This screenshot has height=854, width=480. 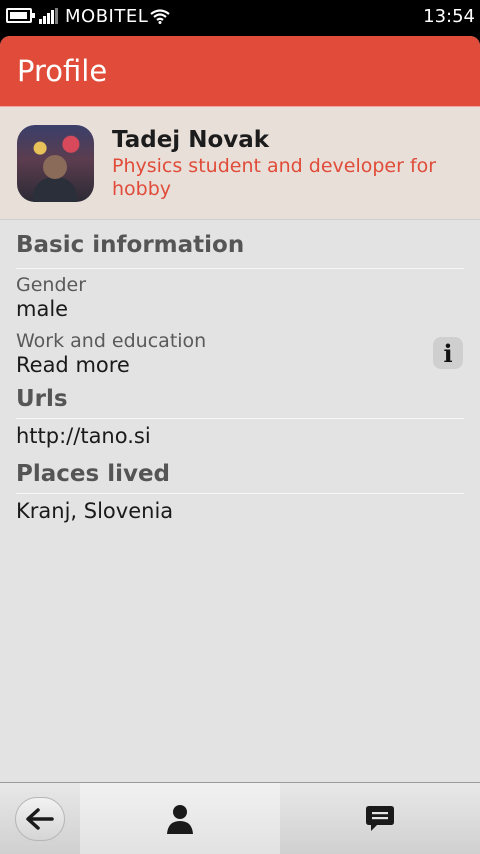 I want to click on chat-bubble-icon, so click(x=380, y=818).